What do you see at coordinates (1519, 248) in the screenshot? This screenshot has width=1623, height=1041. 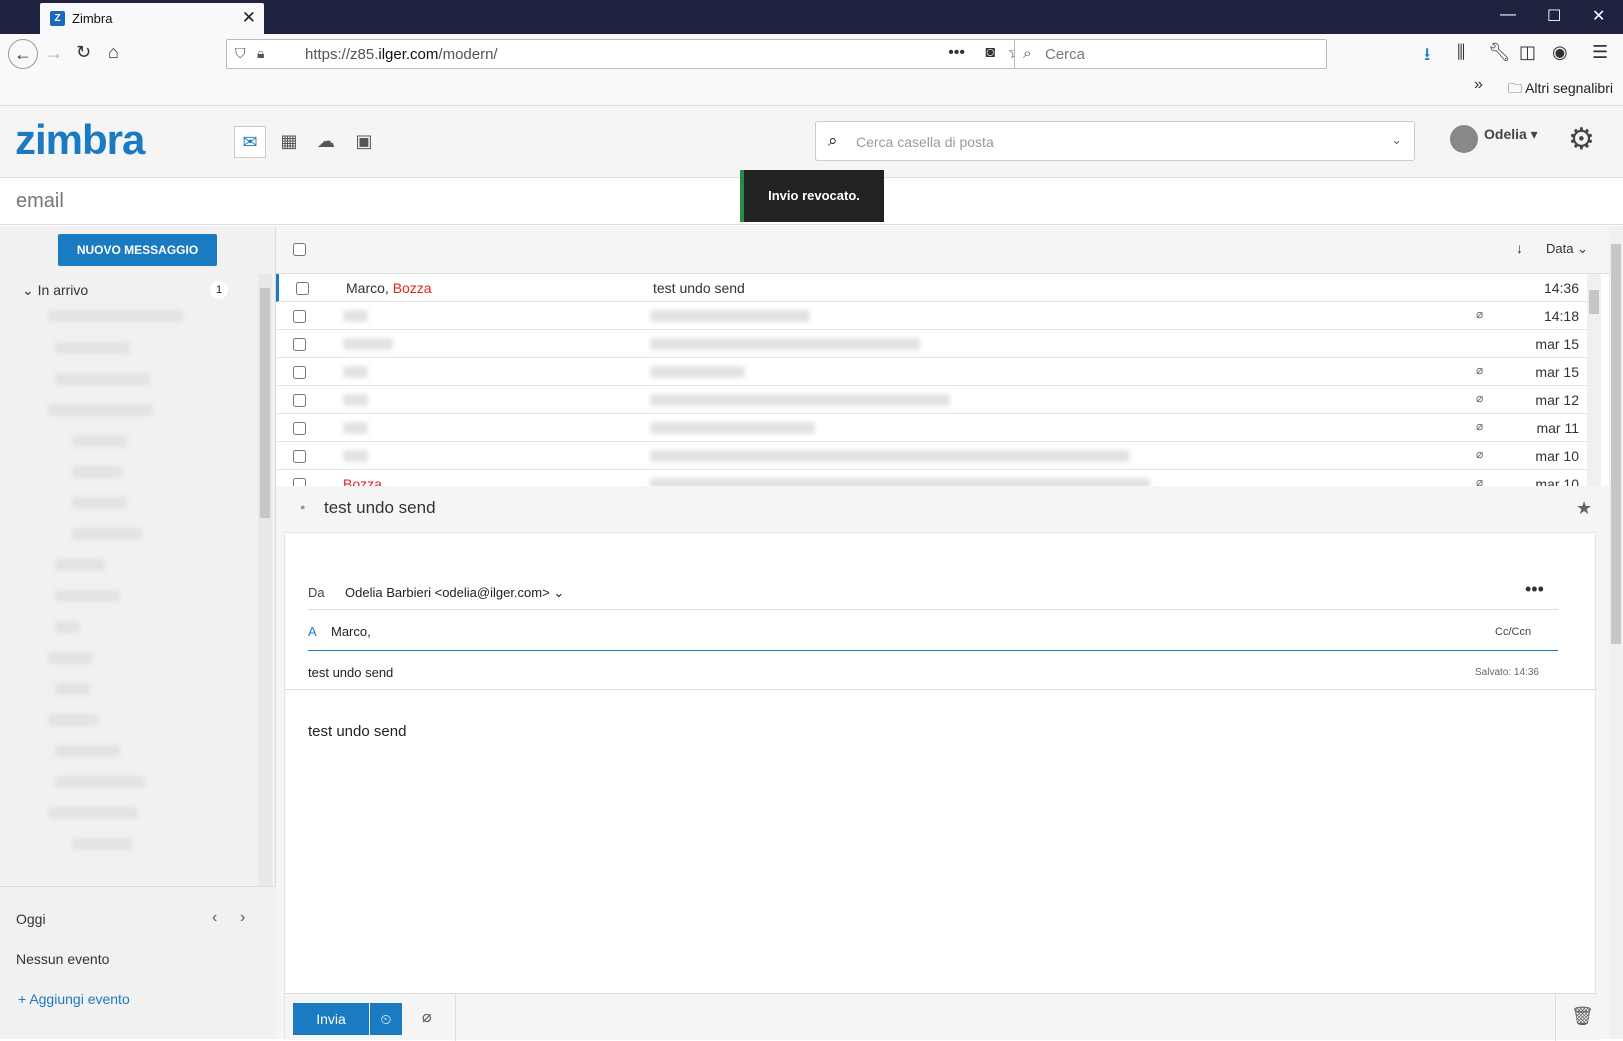 I see `sort-direction-icon: ↓` at bounding box center [1519, 248].